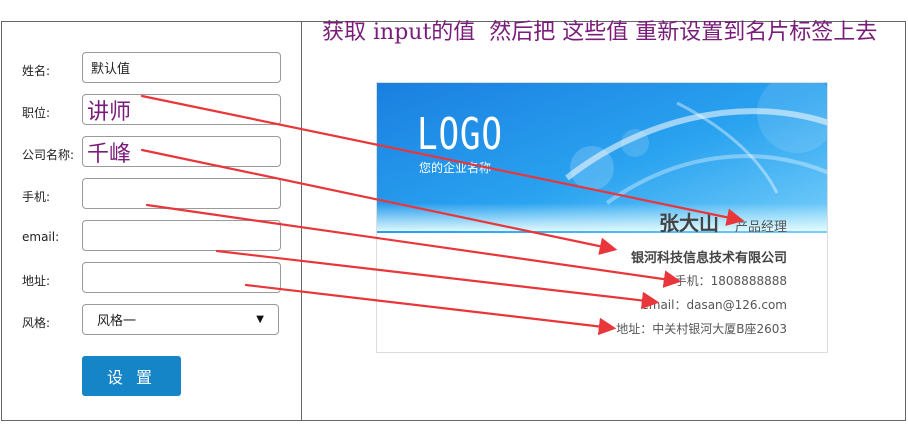  I want to click on panel-divider, so click(301, 221).